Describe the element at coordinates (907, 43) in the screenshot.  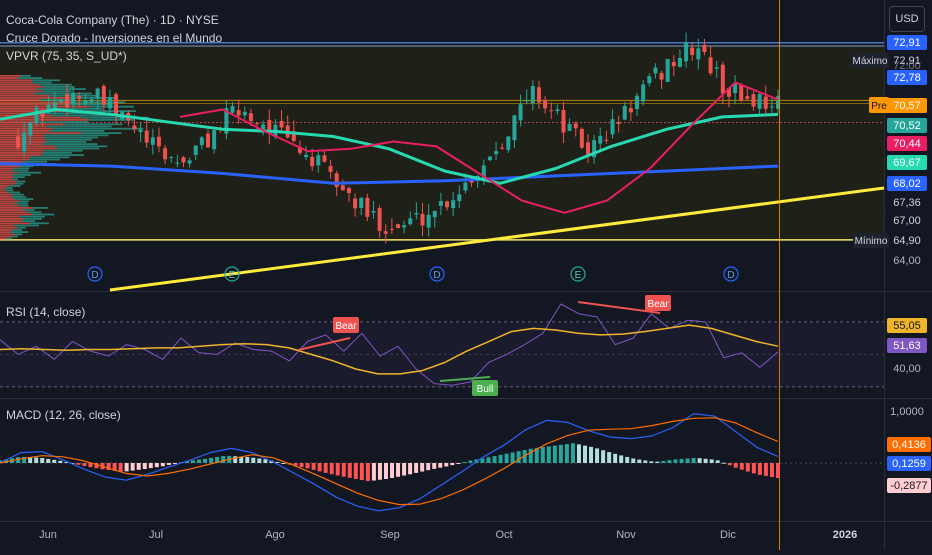
I see `price-label: 72,91` at that location.